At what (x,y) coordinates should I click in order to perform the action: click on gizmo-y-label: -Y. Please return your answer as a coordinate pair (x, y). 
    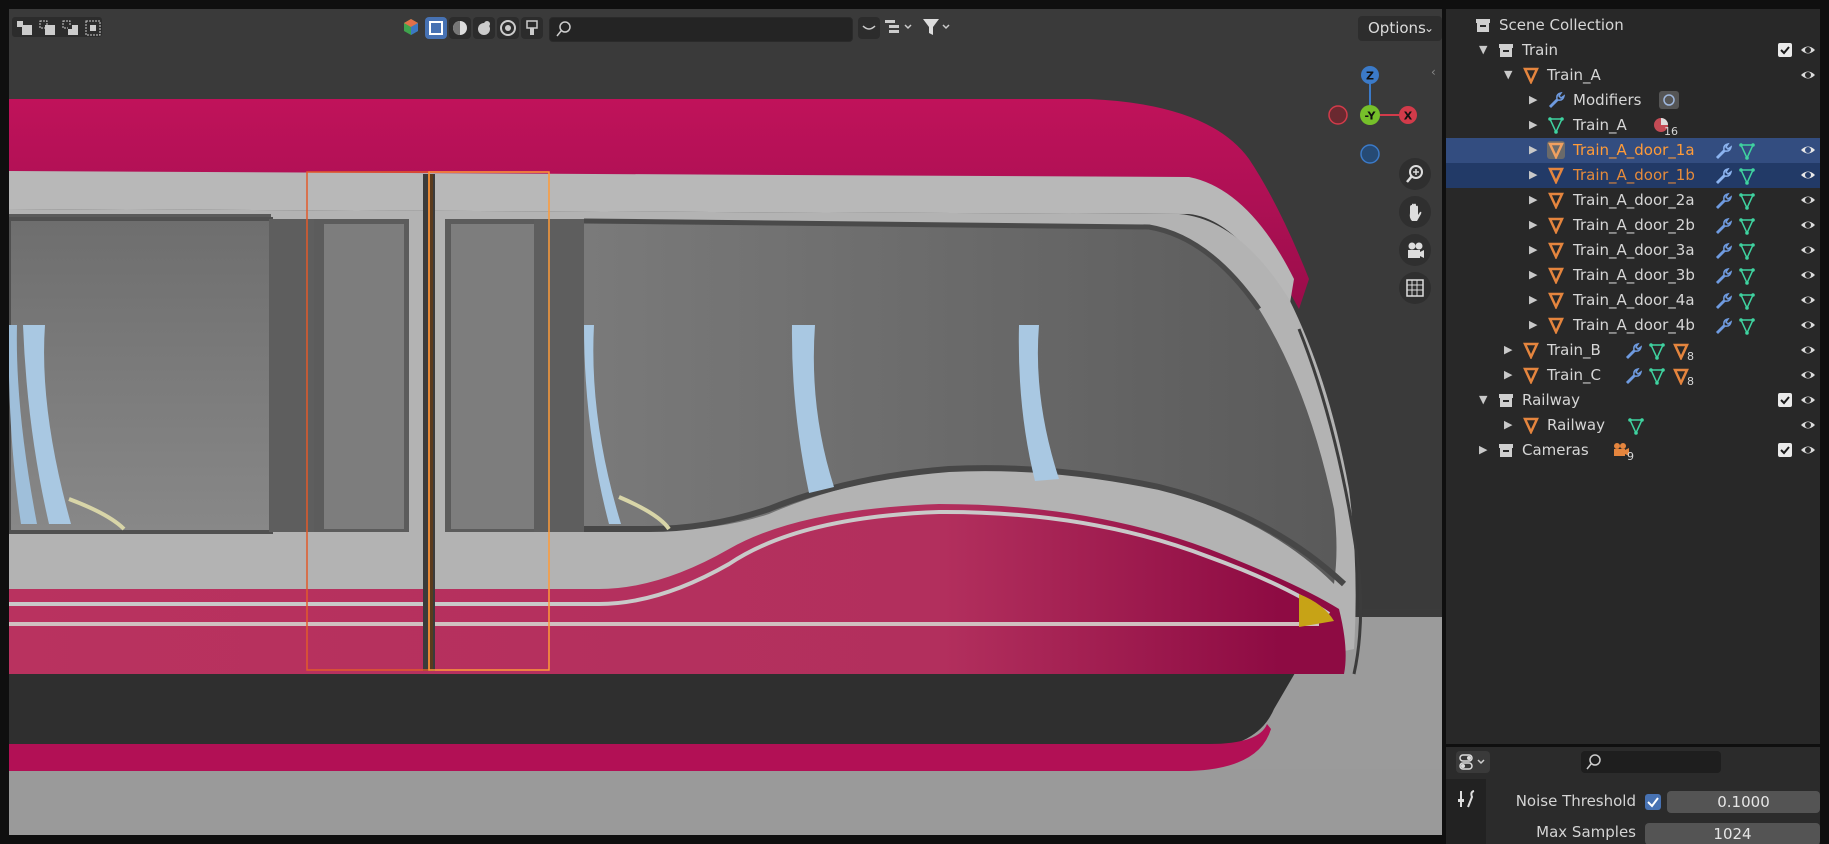
    Looking at the image, I should click on (1371, 116).